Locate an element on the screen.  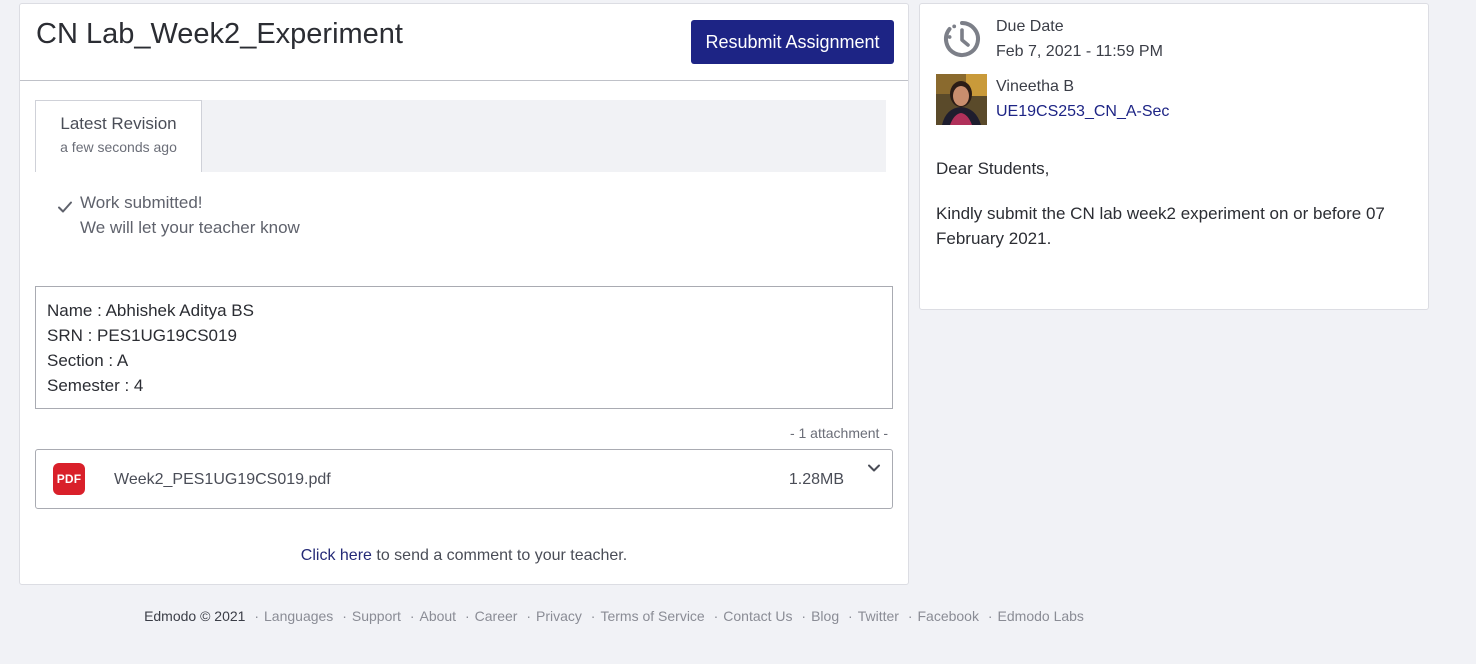
revision-tabs: Latest Revision a few seconds ago is located at coordinates (460, 136).